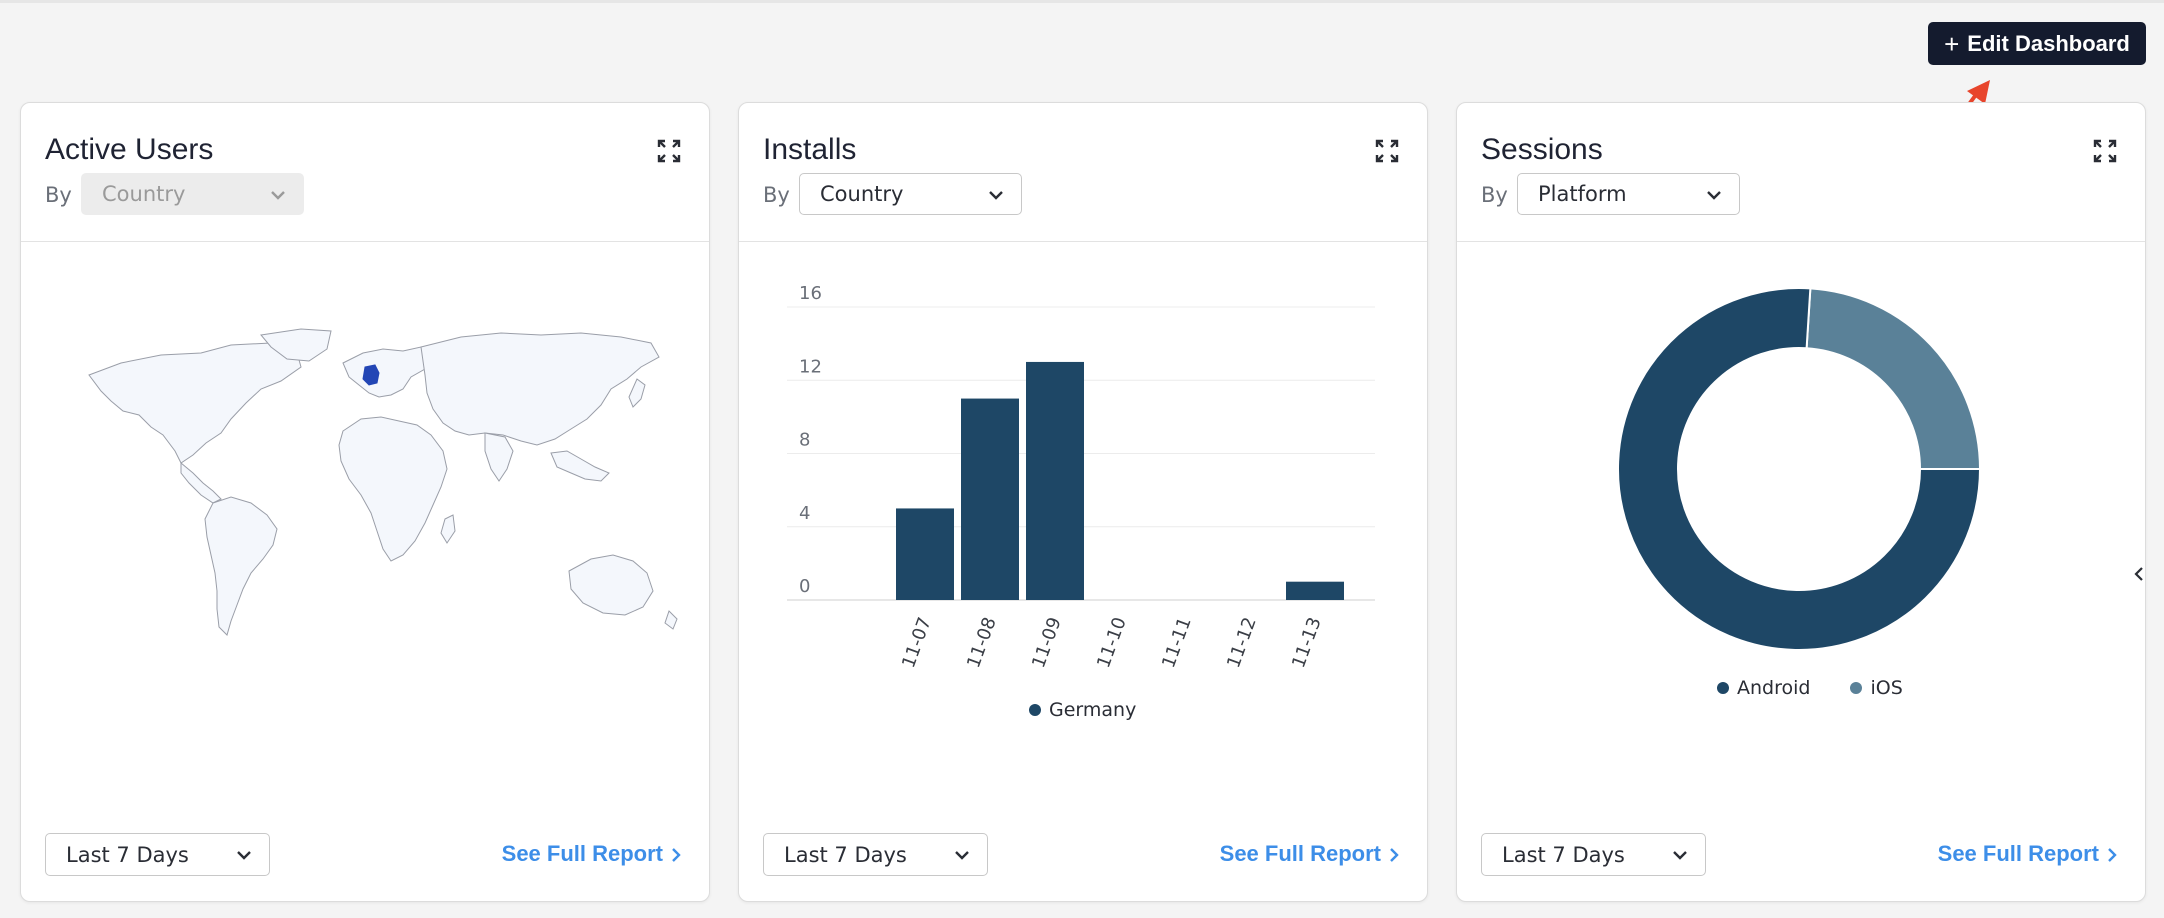  What do you see at coordinates (540, 389) in the screenshot?
I see `map-asia` at bounding box center [540, 389].